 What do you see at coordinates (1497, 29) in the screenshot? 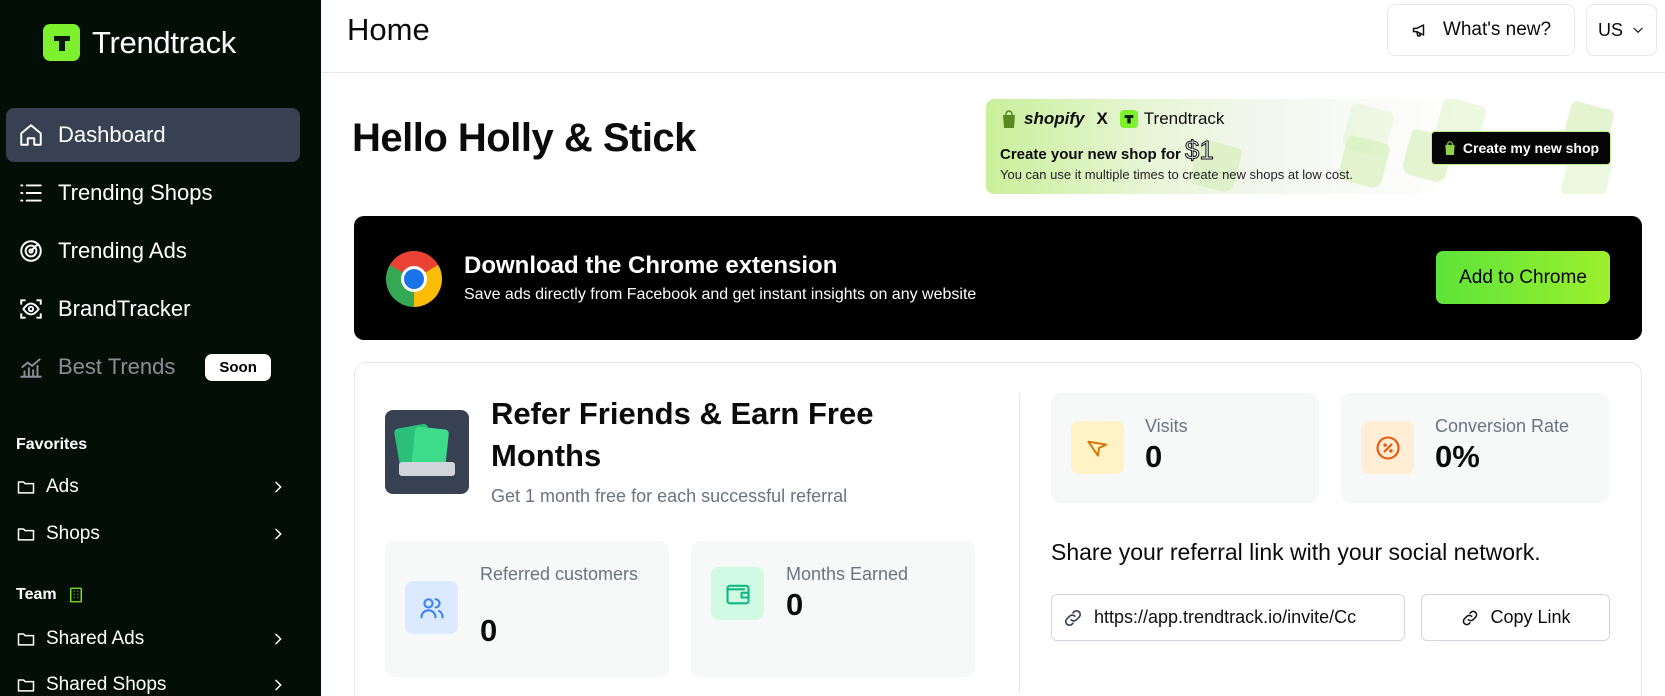
I see `whats-new-label: What's new?` at bounding box center [1497, 29].